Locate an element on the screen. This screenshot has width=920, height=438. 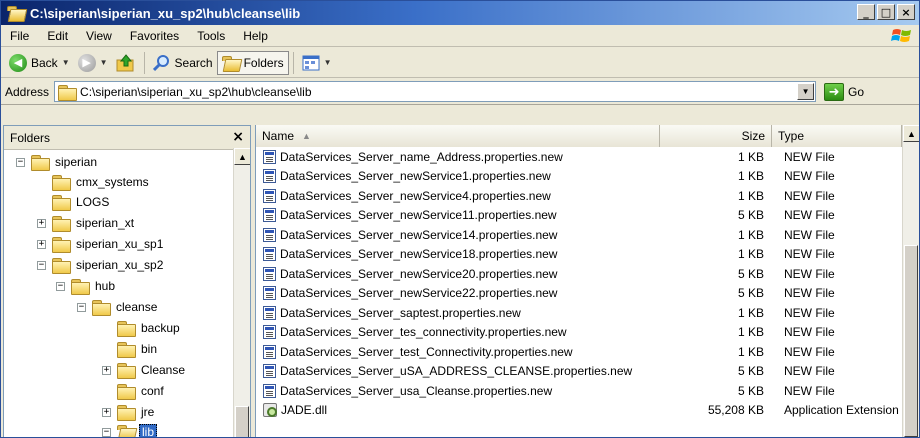
folders-scrollbar: ▲ is located at coordinates (241, 292).